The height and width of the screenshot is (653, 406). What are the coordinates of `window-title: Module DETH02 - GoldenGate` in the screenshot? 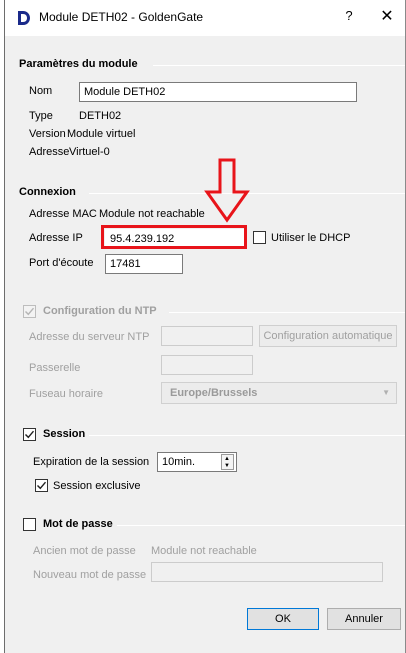 It's located at (121, 17).